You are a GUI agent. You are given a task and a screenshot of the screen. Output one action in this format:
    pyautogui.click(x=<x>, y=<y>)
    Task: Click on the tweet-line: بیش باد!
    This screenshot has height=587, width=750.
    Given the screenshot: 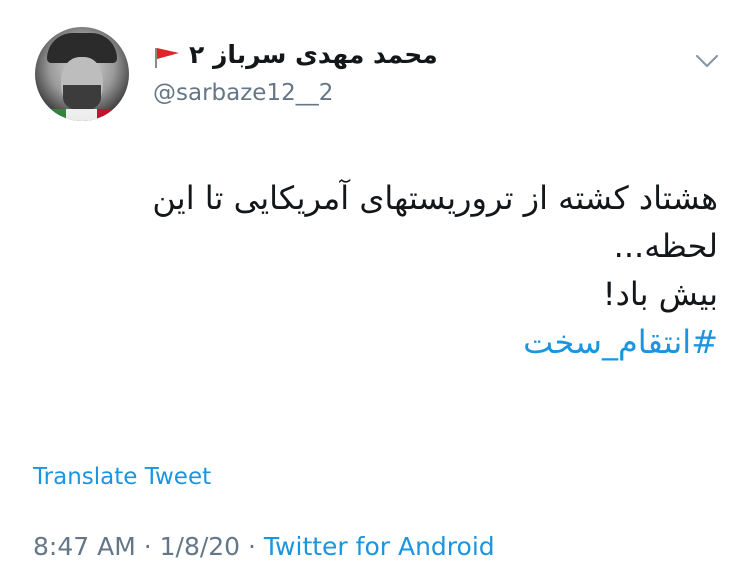 What is the action you would take?
    pyautogui.click(x=660, y=294)
    